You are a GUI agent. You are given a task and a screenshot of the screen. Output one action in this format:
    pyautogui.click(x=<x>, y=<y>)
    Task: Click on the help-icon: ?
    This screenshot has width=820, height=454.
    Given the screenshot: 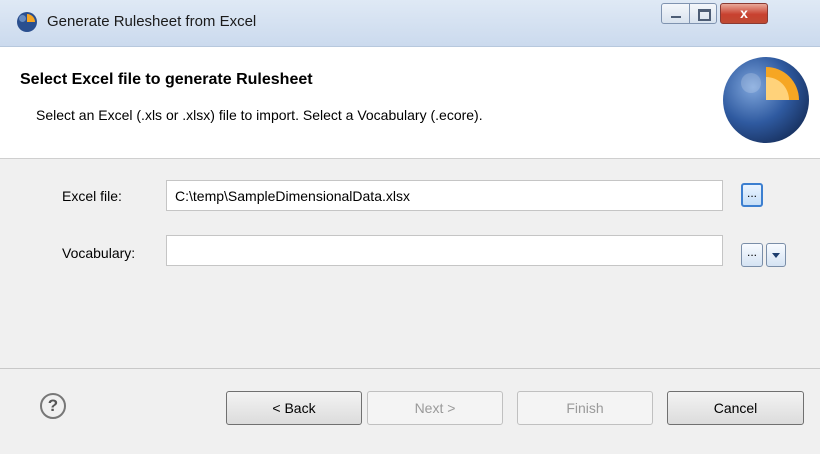 What is the action you would take?
    pyautogui.click(x=53, y=406)
    